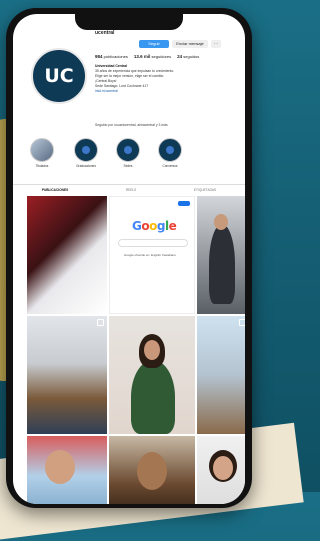 The width and height of the screenshot is (320, 541). What do you see at coordinates (154, 226) in the screenshot?
I see `google-logo: Google` at bounding box center [154, 226].